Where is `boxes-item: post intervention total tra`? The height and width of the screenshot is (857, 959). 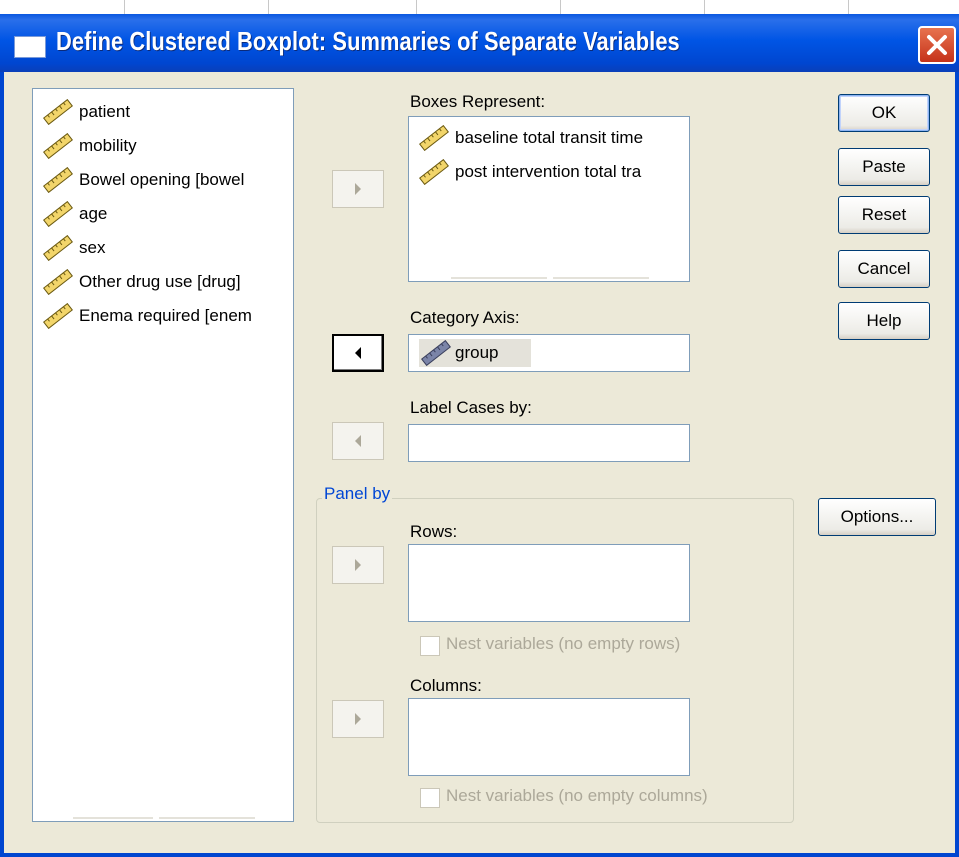 boxes-item: post intervention total tra is located at coordinates (552, 172).